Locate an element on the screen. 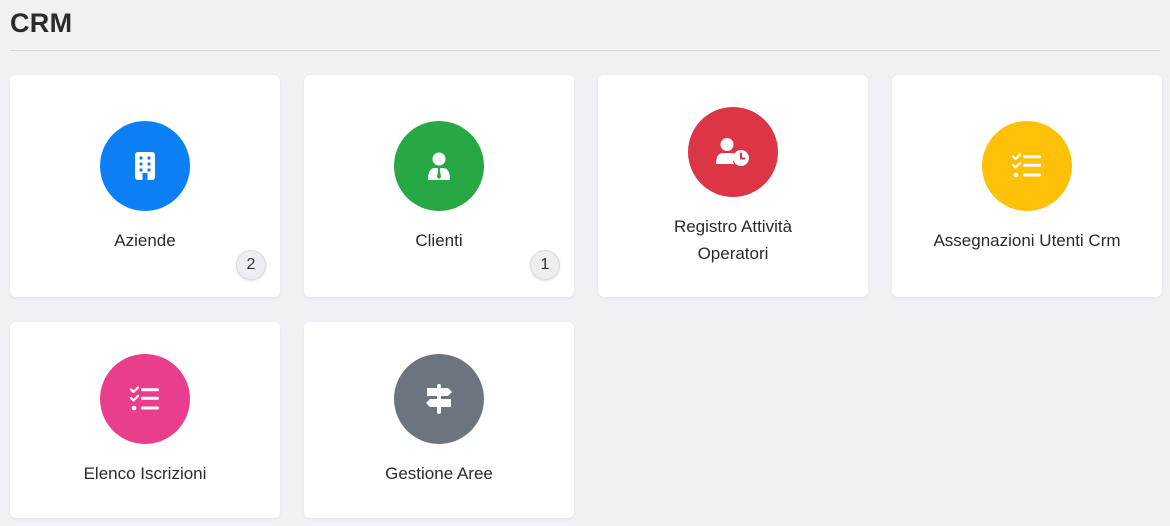 The width and height of the screenshot is (1170, 526). card-label: Registro Attività Operatori is located at coordinates (733, 240).